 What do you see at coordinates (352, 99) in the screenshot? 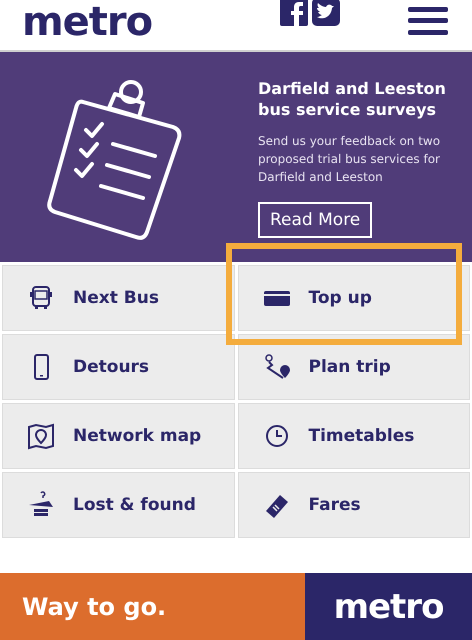
I see `banner-title: Darfield and Leeston bus service surveys` at bounding box center [352, 99].